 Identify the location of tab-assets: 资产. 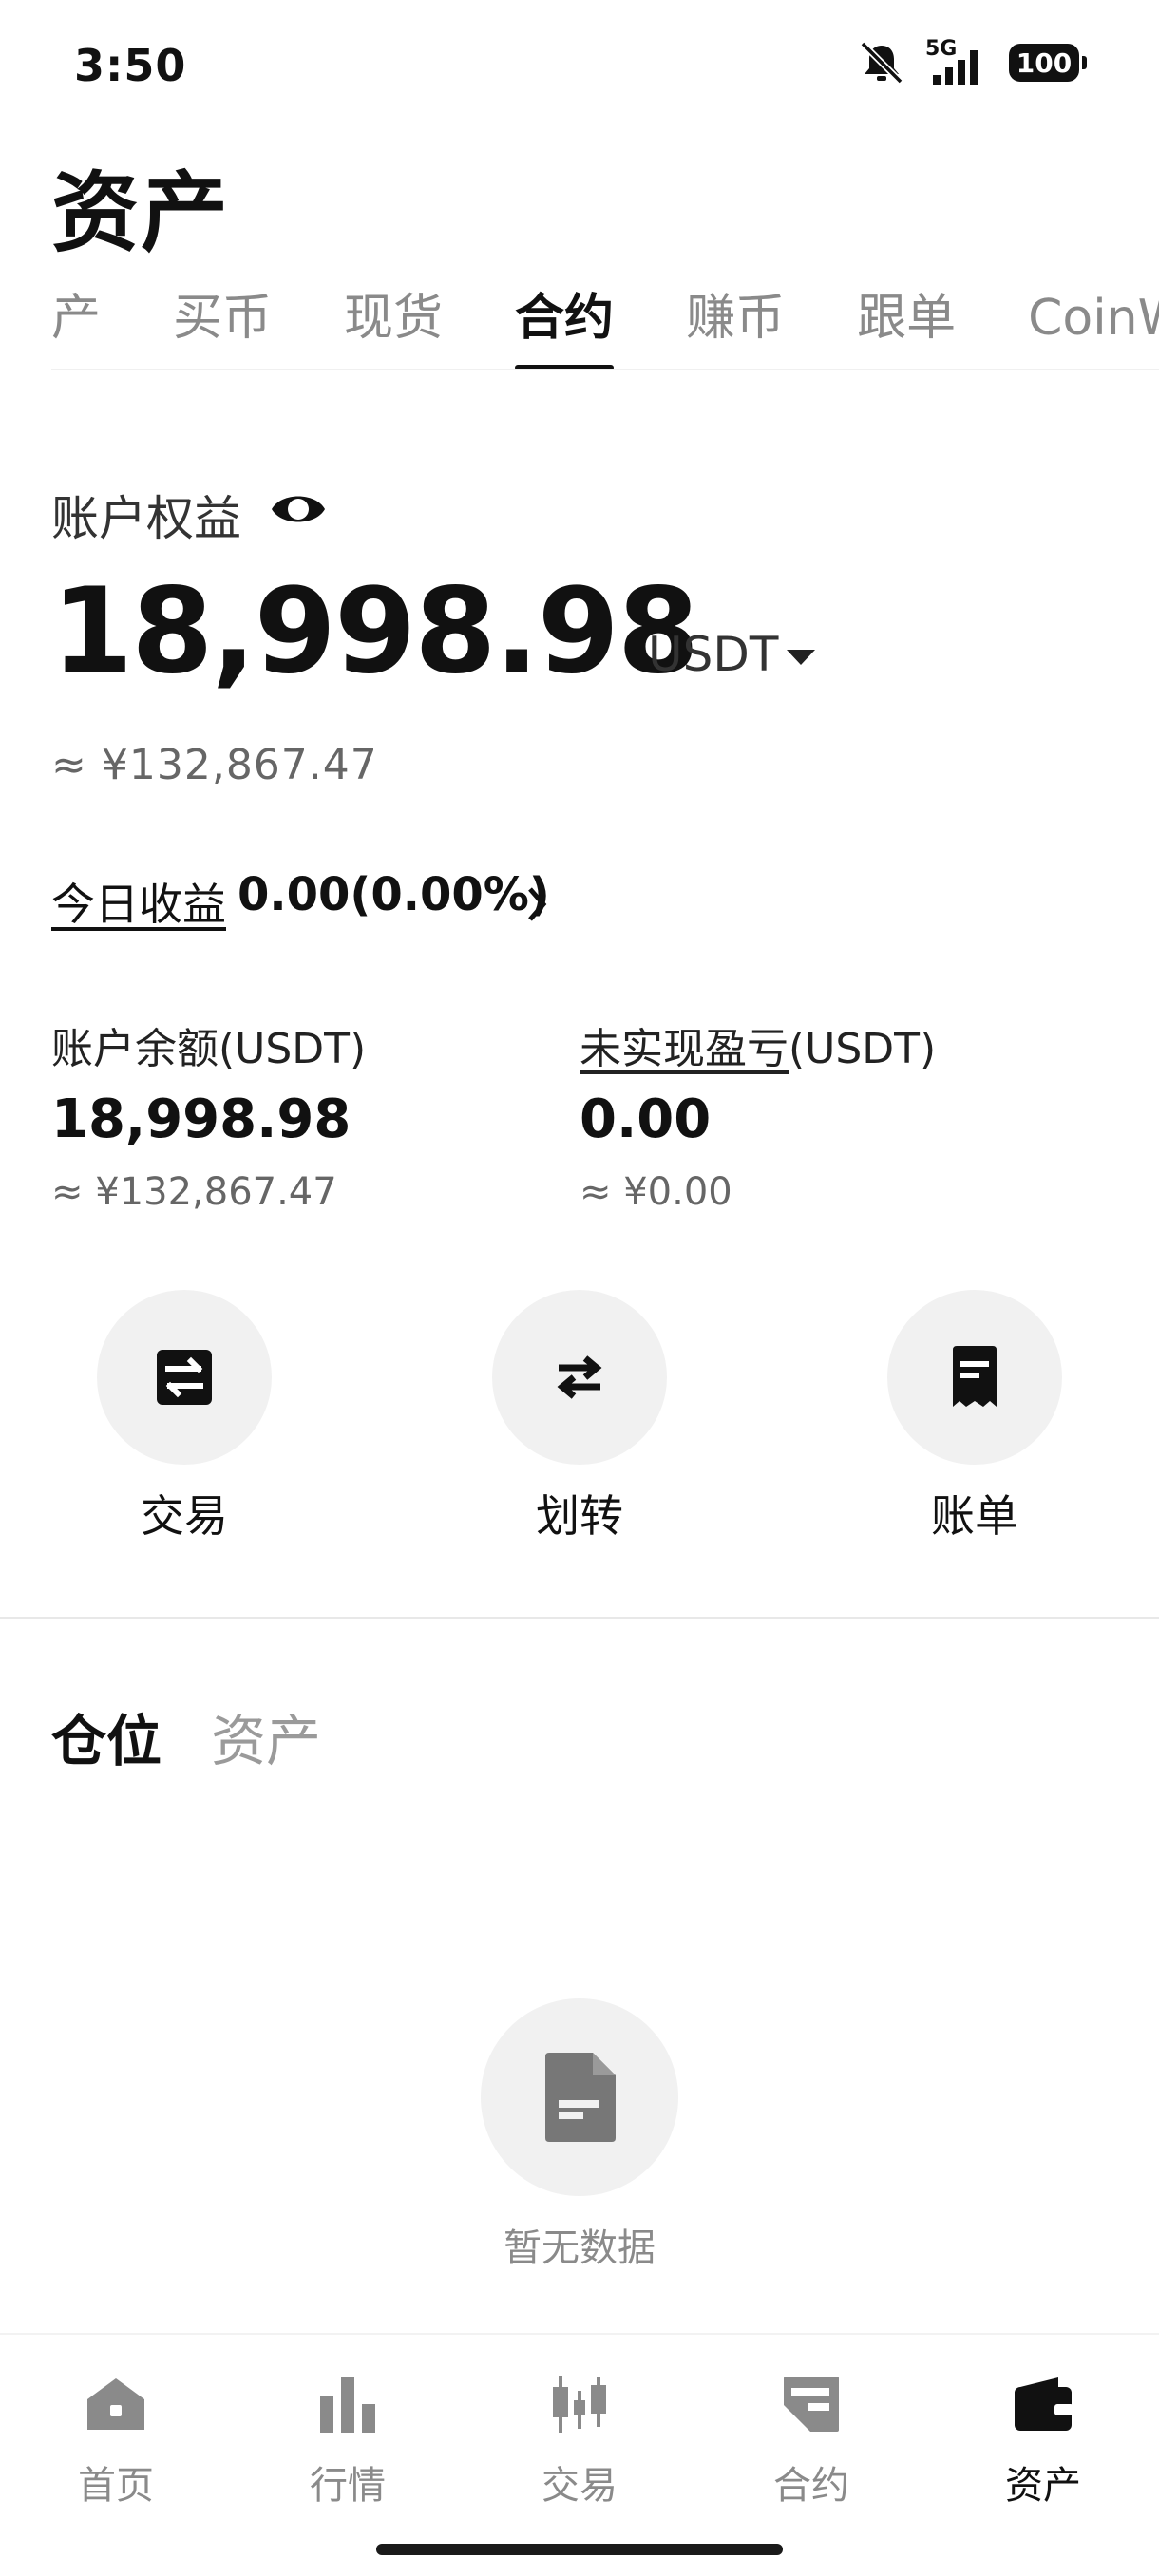
(266, 1736).